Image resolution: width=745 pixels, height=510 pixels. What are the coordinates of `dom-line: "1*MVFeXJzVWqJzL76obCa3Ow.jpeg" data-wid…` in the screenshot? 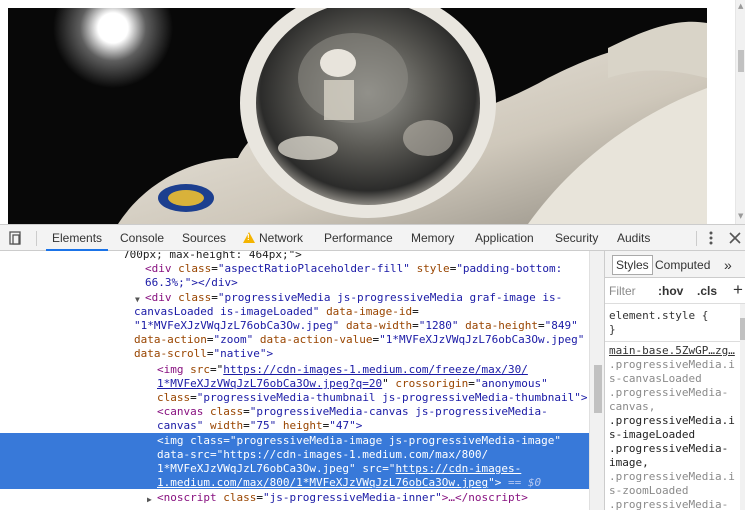 It's located at (356, 326).